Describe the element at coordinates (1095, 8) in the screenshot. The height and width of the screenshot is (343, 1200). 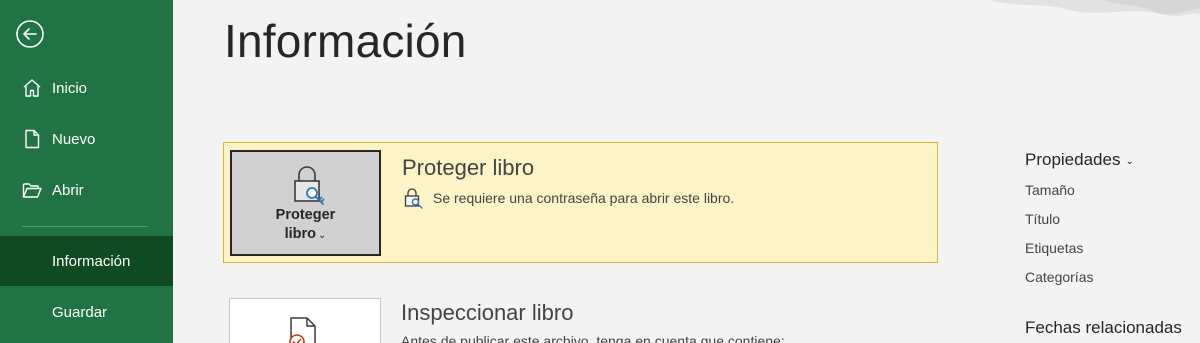
I see `header-decoration` at that location.